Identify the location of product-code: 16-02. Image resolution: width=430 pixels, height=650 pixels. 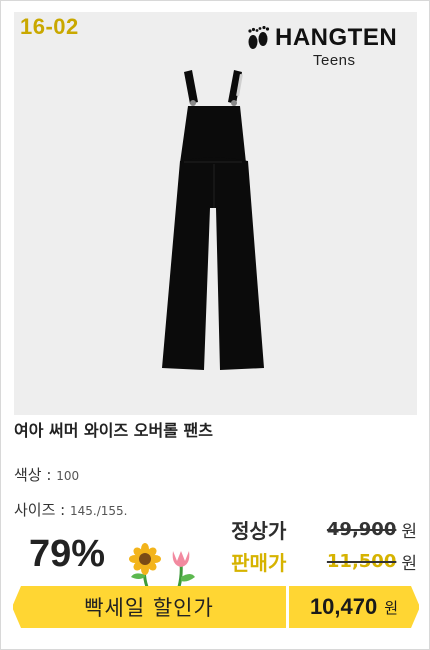
(49, 26).